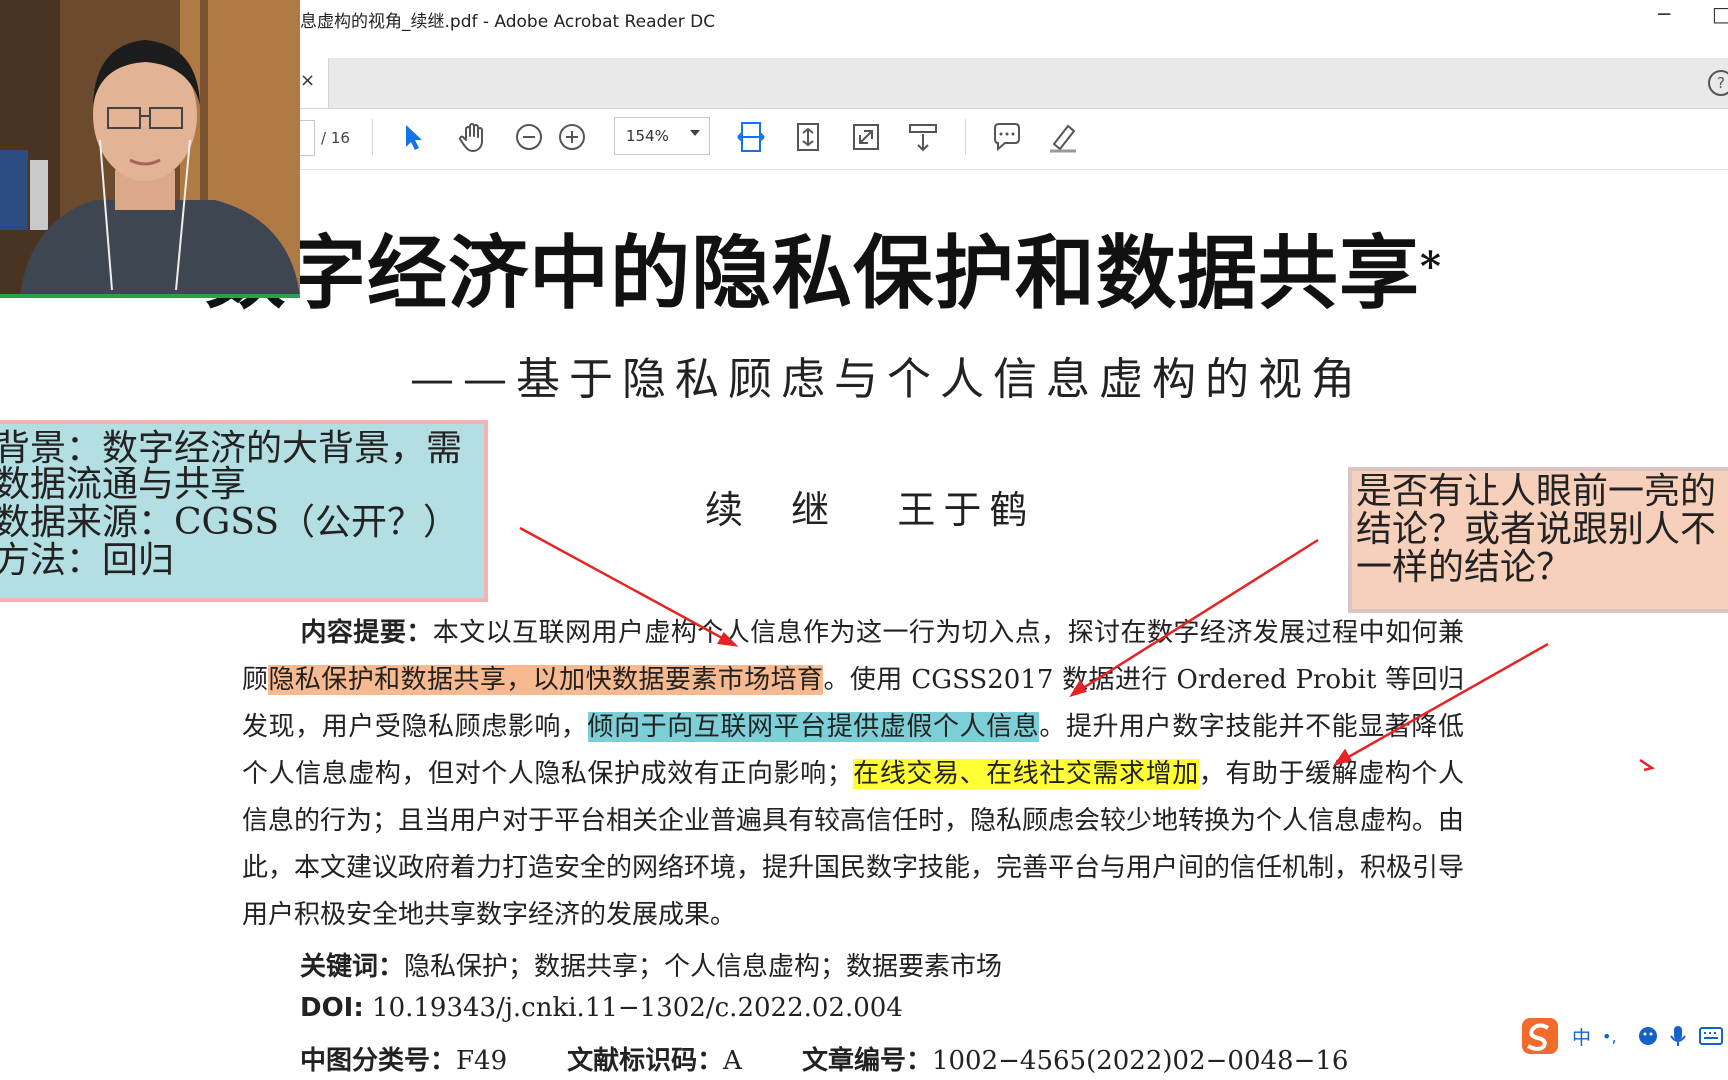 The image size is (1728, 1080). What do you see at coordinates (1581, 1038) in the screenshot?
I see `ime-mode: 中` at bounding box center [1581, 1038].